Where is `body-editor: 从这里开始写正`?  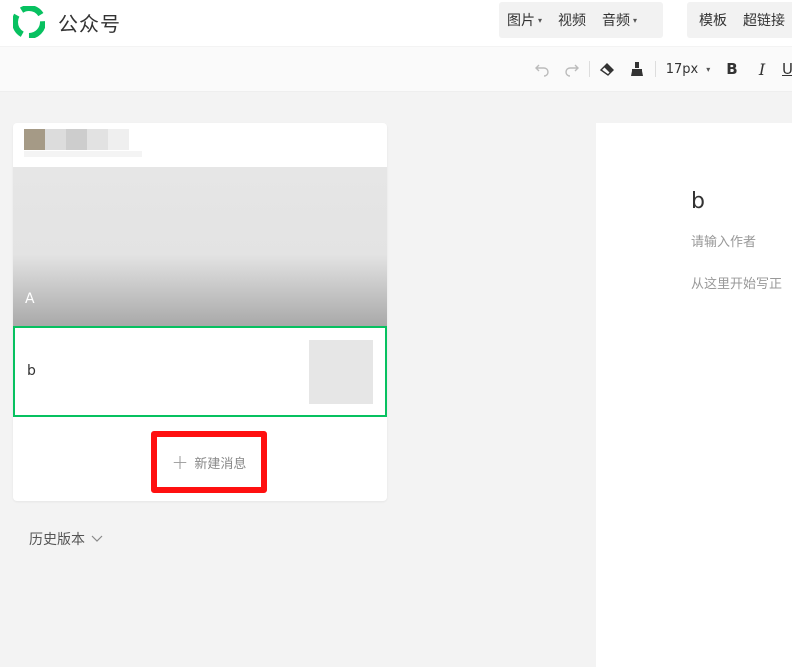
body-editor: 从这里开始写正 is located at coordinates (736, 282).